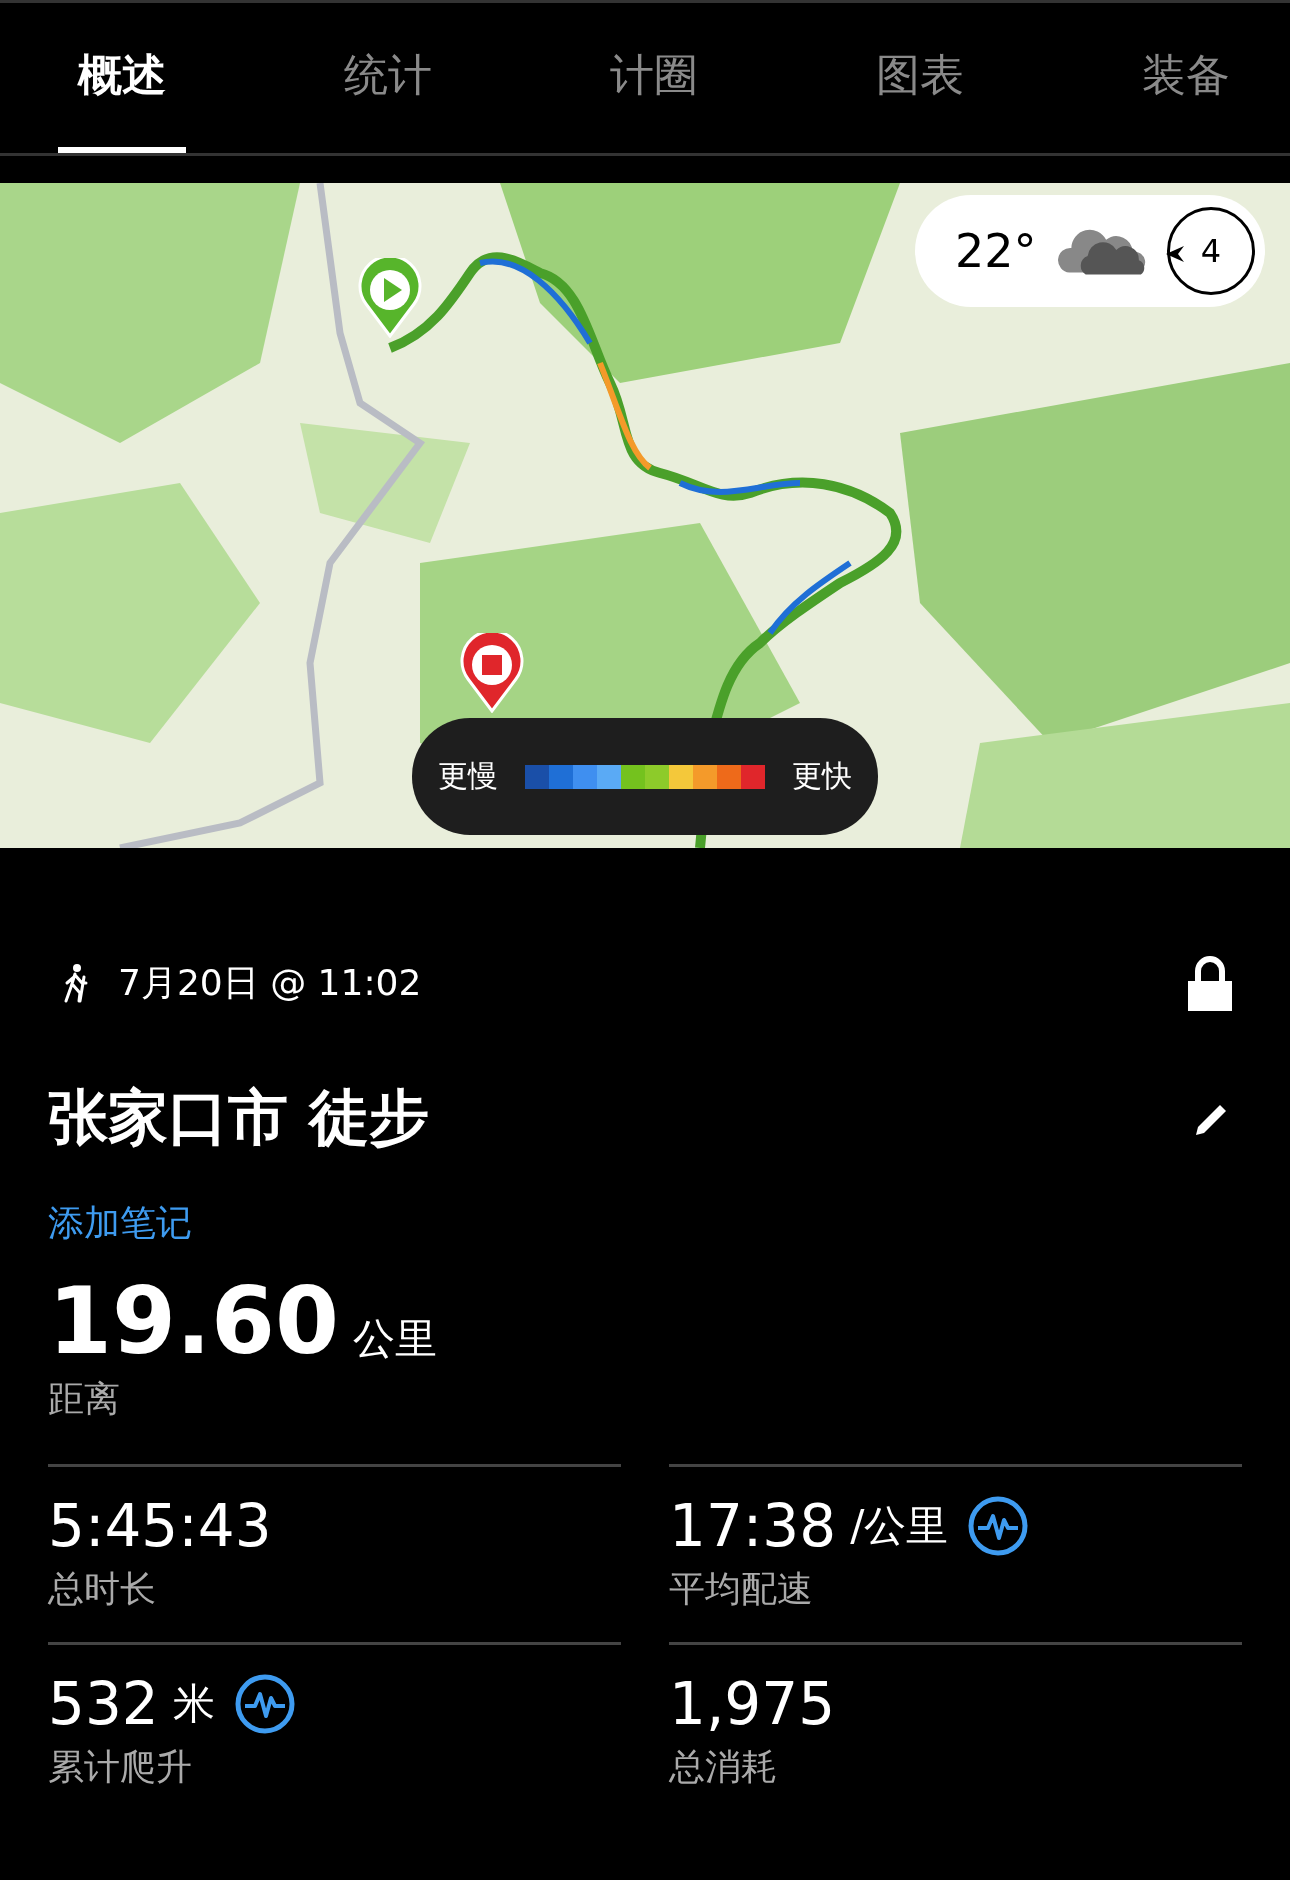 The height and width of the screenshot is (1880, 1290). What do you see at coordinates (160, 1526) in the screenshot?
I see `stat-value: 5:45:43` at bounding box center [160, 1526].